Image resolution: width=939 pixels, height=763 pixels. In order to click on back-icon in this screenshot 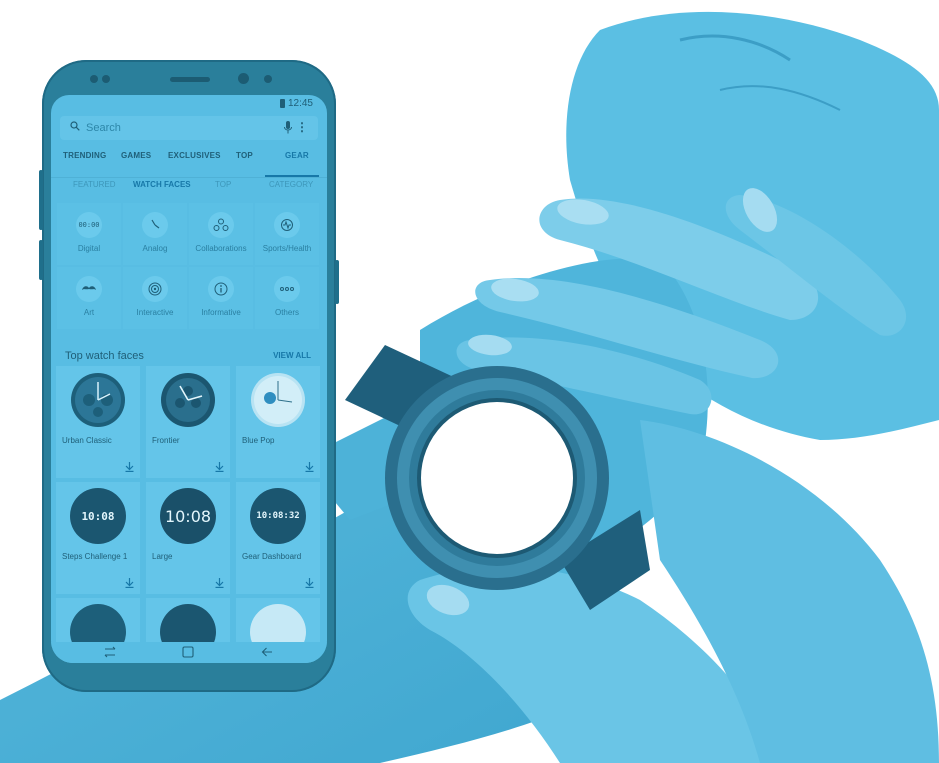, I will do `click(267, 652)`.